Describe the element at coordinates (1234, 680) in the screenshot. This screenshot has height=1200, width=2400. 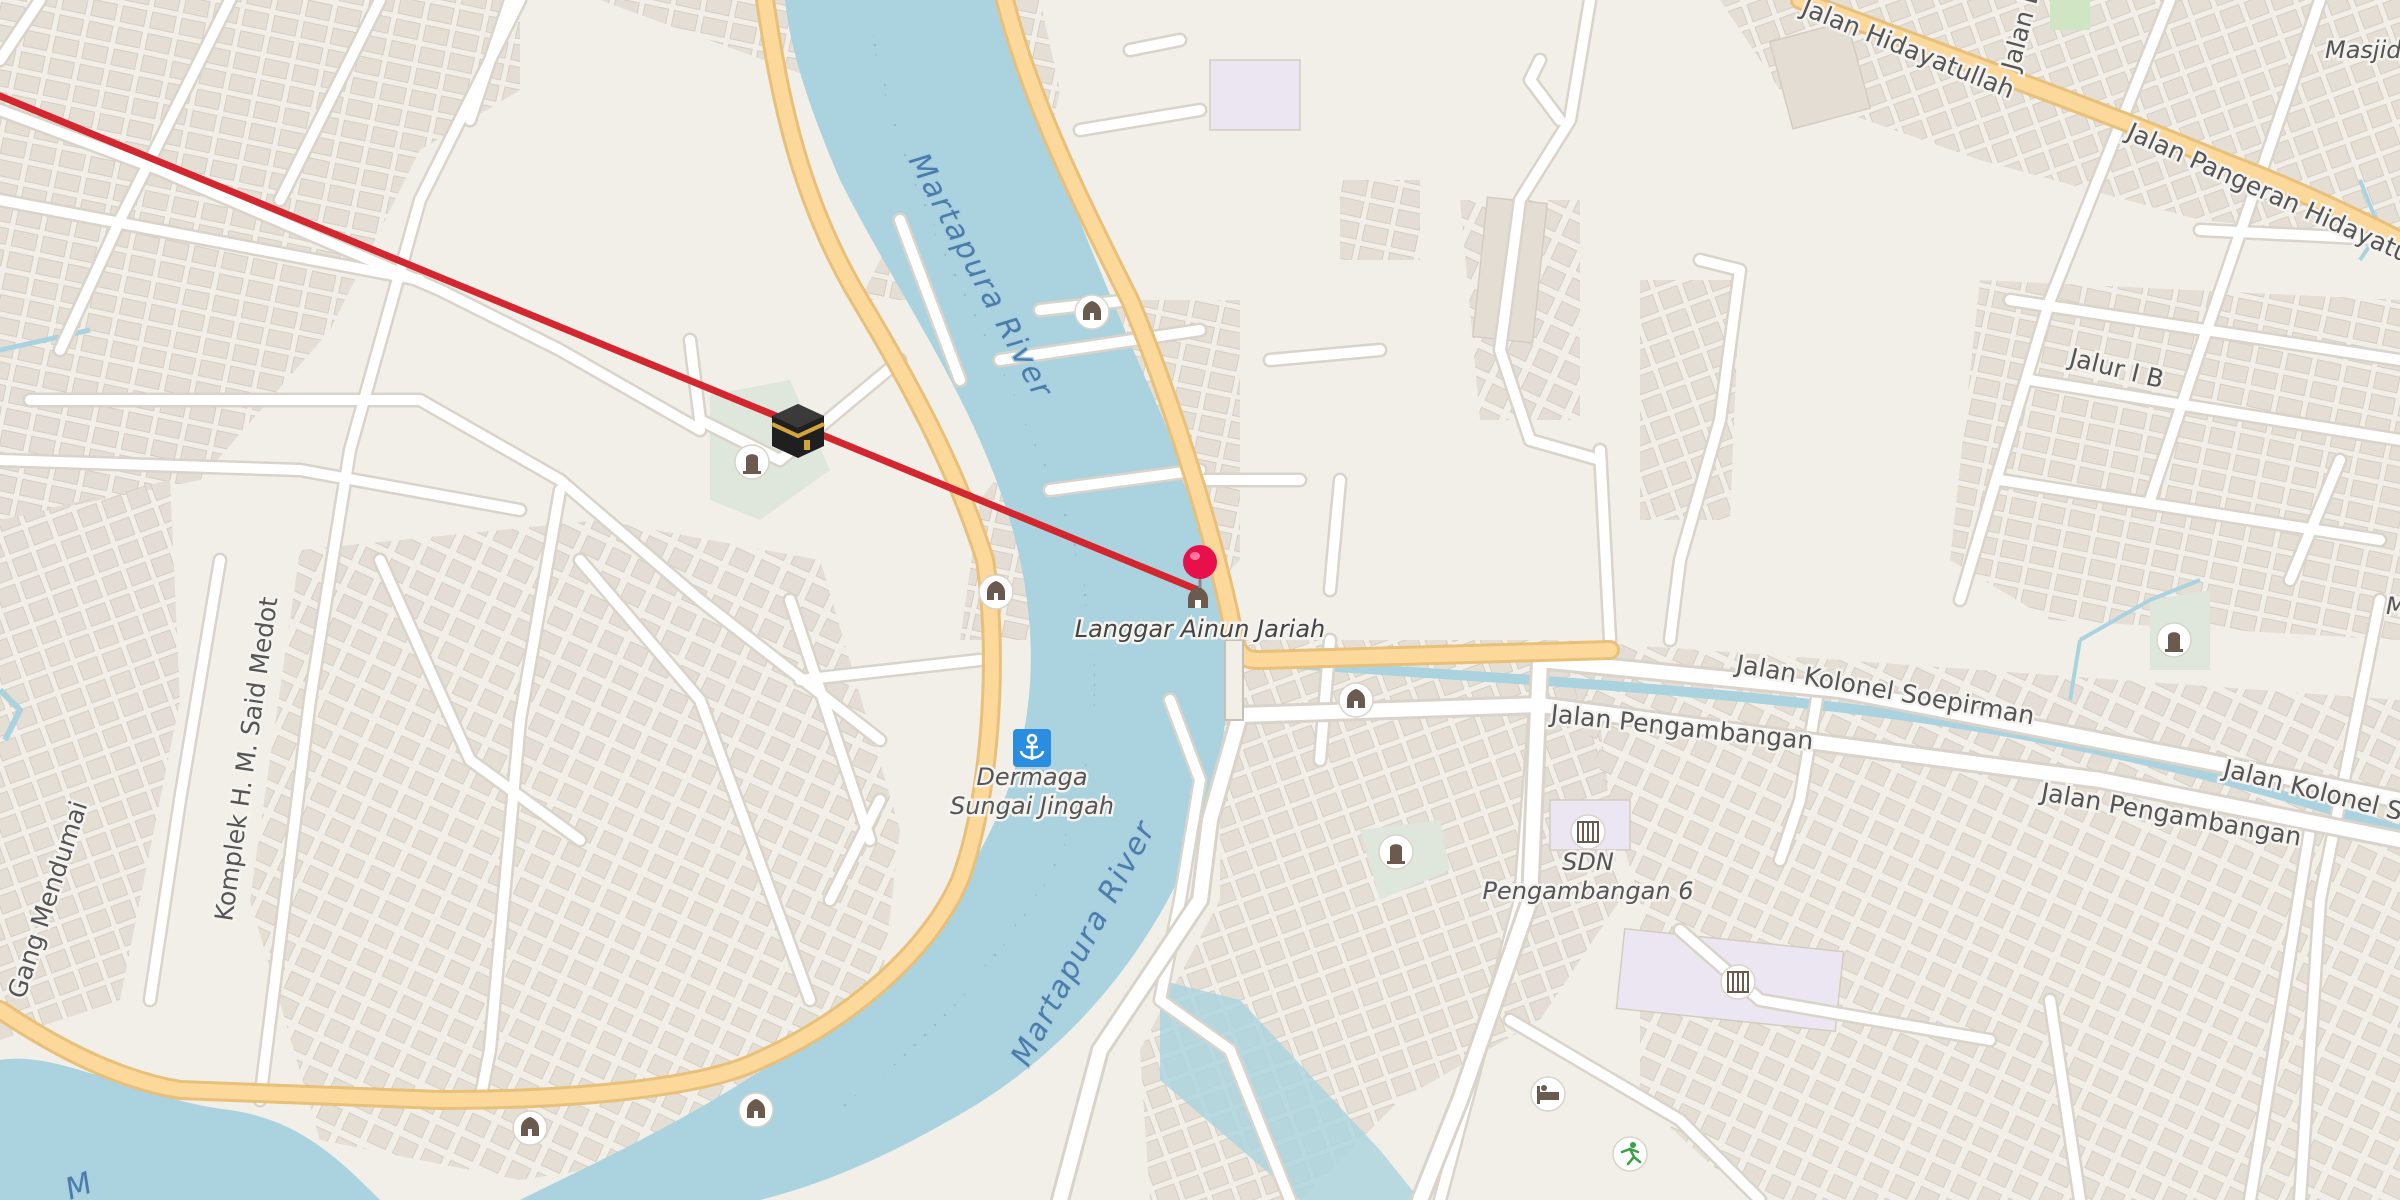
I see `bridge` at that location.